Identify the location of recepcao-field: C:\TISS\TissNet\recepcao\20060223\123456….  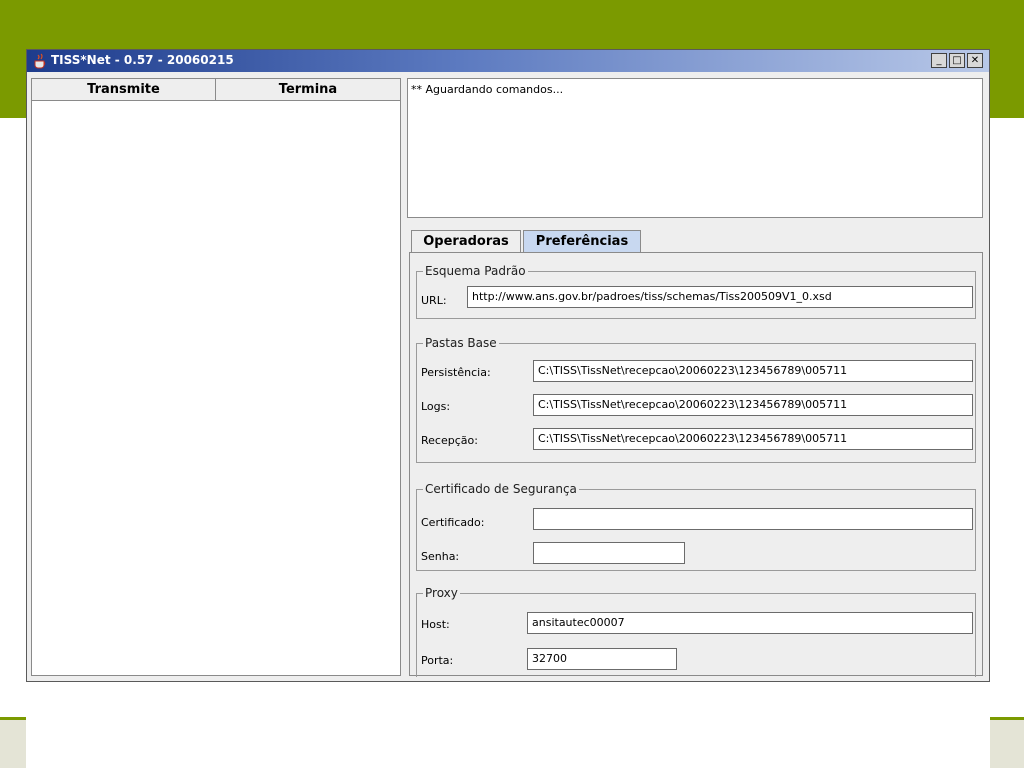
(753, 439).